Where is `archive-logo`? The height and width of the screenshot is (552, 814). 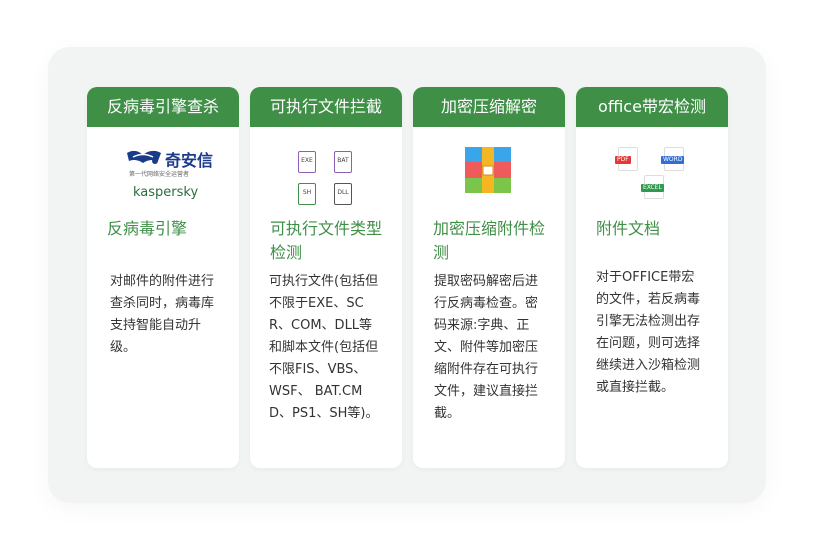 archive-logo is located at coordinates (489, 174).